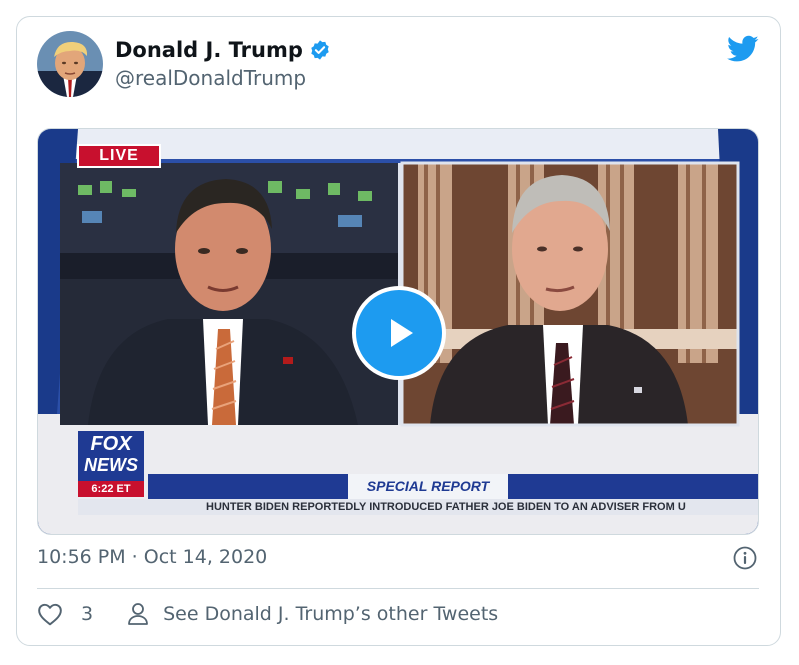 Image resolution: width=799 pixels, height=665 pixels. What do you see at coordinates (111, 444) in the screenshot?
I see `channel-logo-top: FOX` at bounding box center [111, 444].